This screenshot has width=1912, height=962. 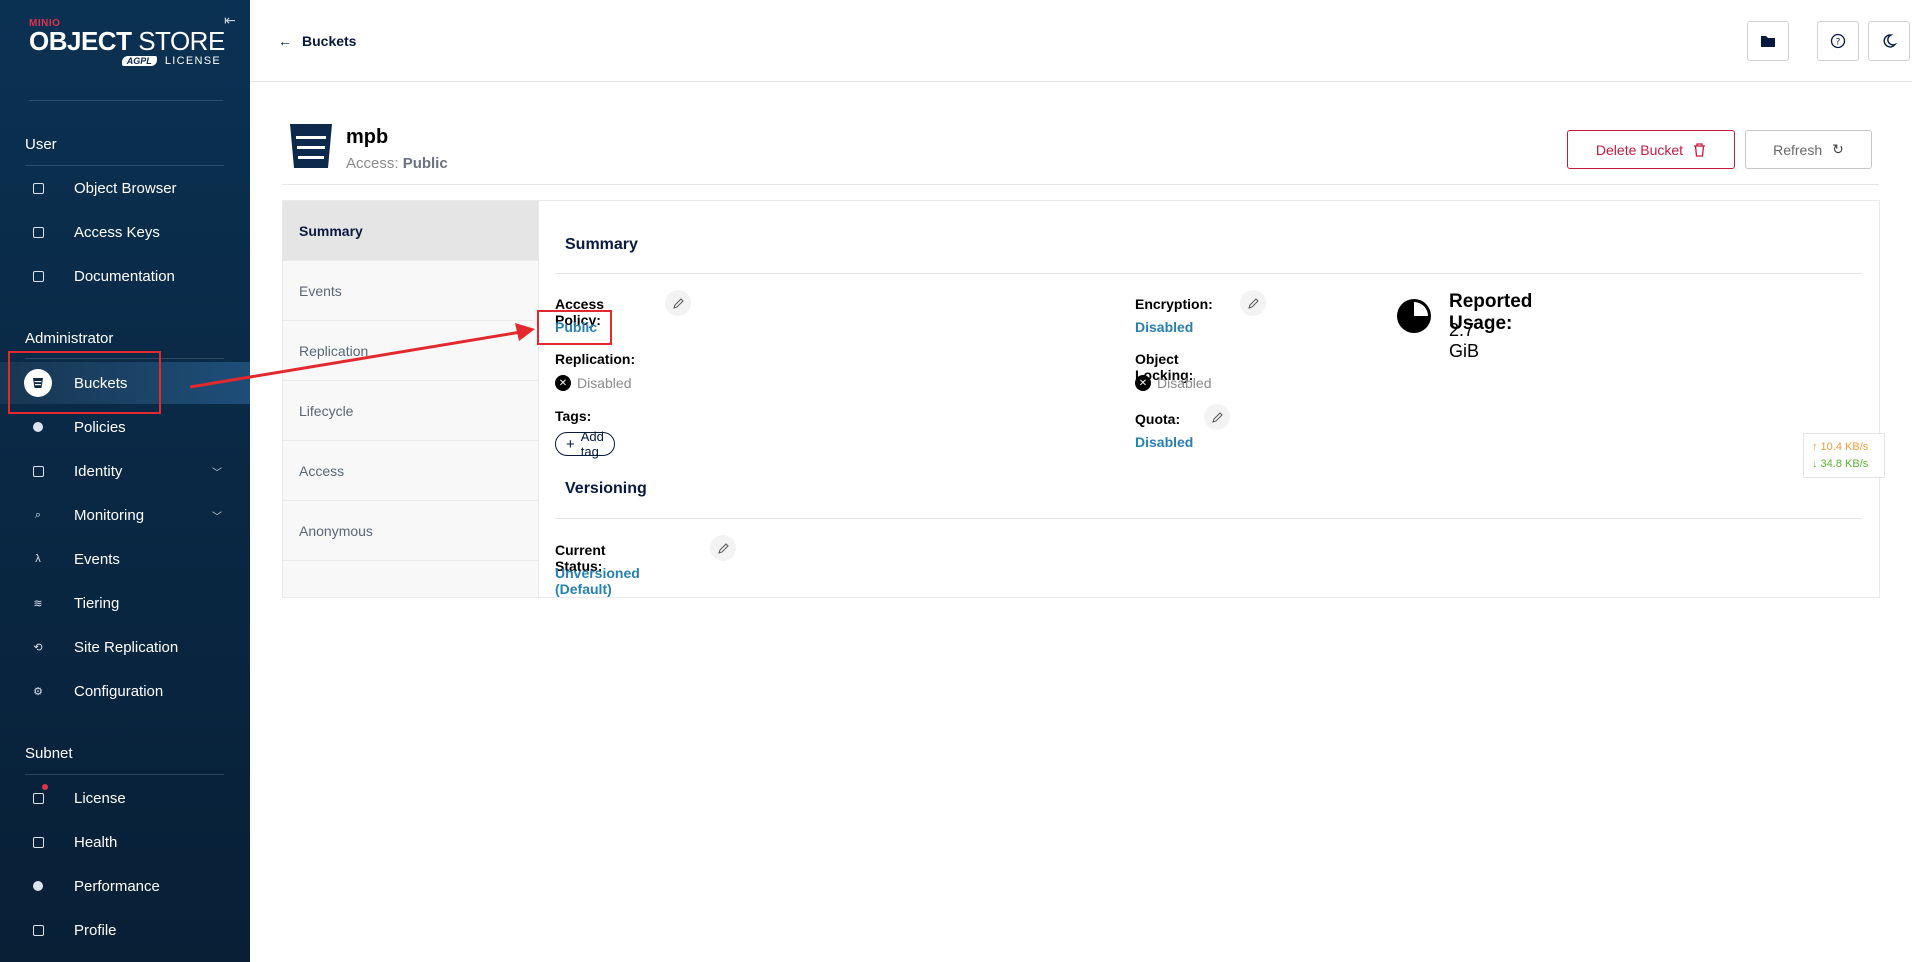 I want to click on back-to-buckets-link: ← Buckets, so click(x=317, y=41).